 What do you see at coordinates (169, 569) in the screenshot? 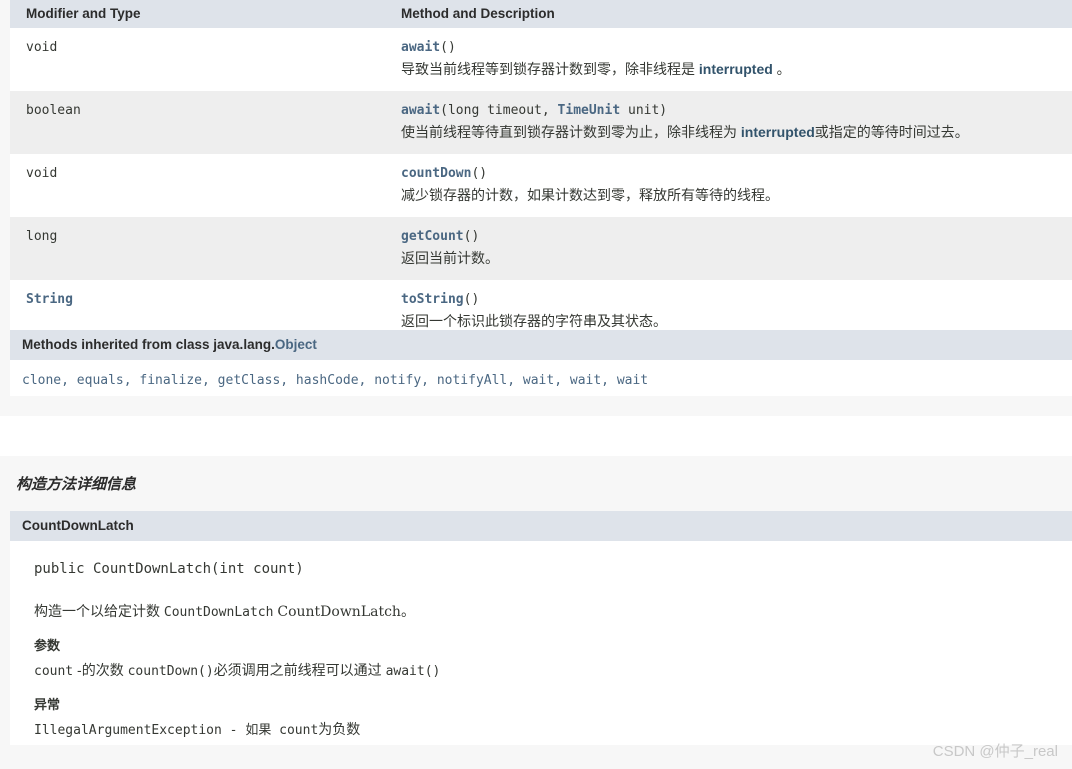
I see `constructor-signature: public CountDownLatch(int count)` at bounding box center [169, 569].